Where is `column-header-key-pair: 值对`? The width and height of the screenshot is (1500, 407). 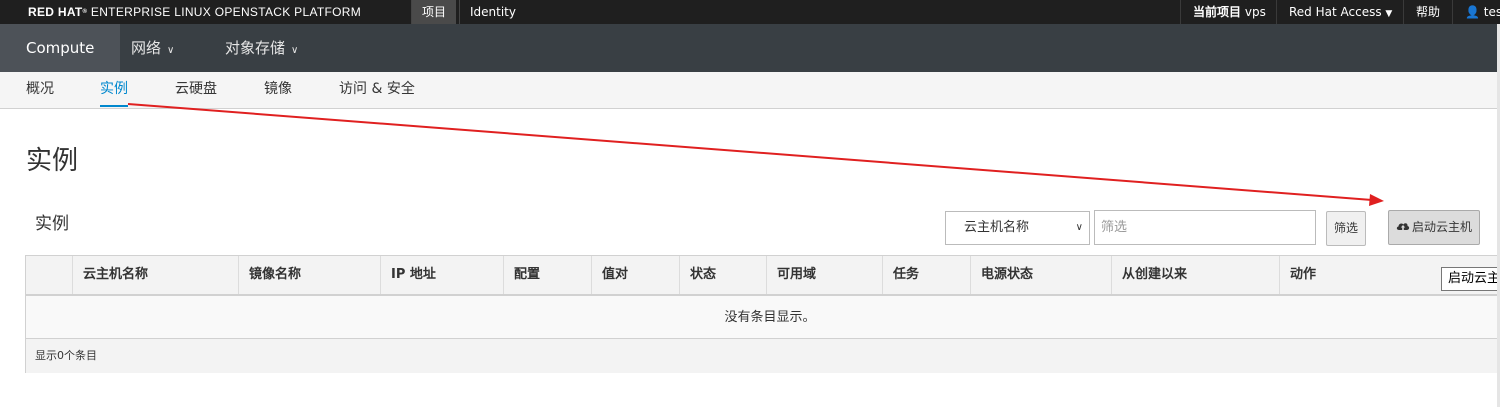
column-header-key-pair: 值对 is located at coordinates (635, 275).